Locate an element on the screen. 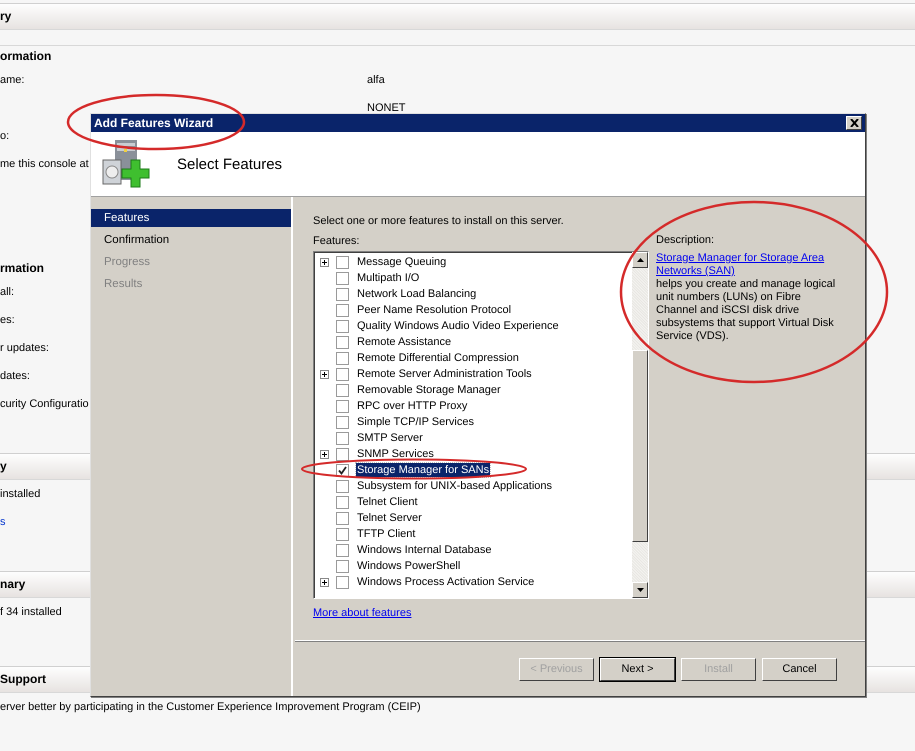 The height and width of the screenshot is (751, 915). feature-item: Message Queuing is located at coordinates (402, 262).